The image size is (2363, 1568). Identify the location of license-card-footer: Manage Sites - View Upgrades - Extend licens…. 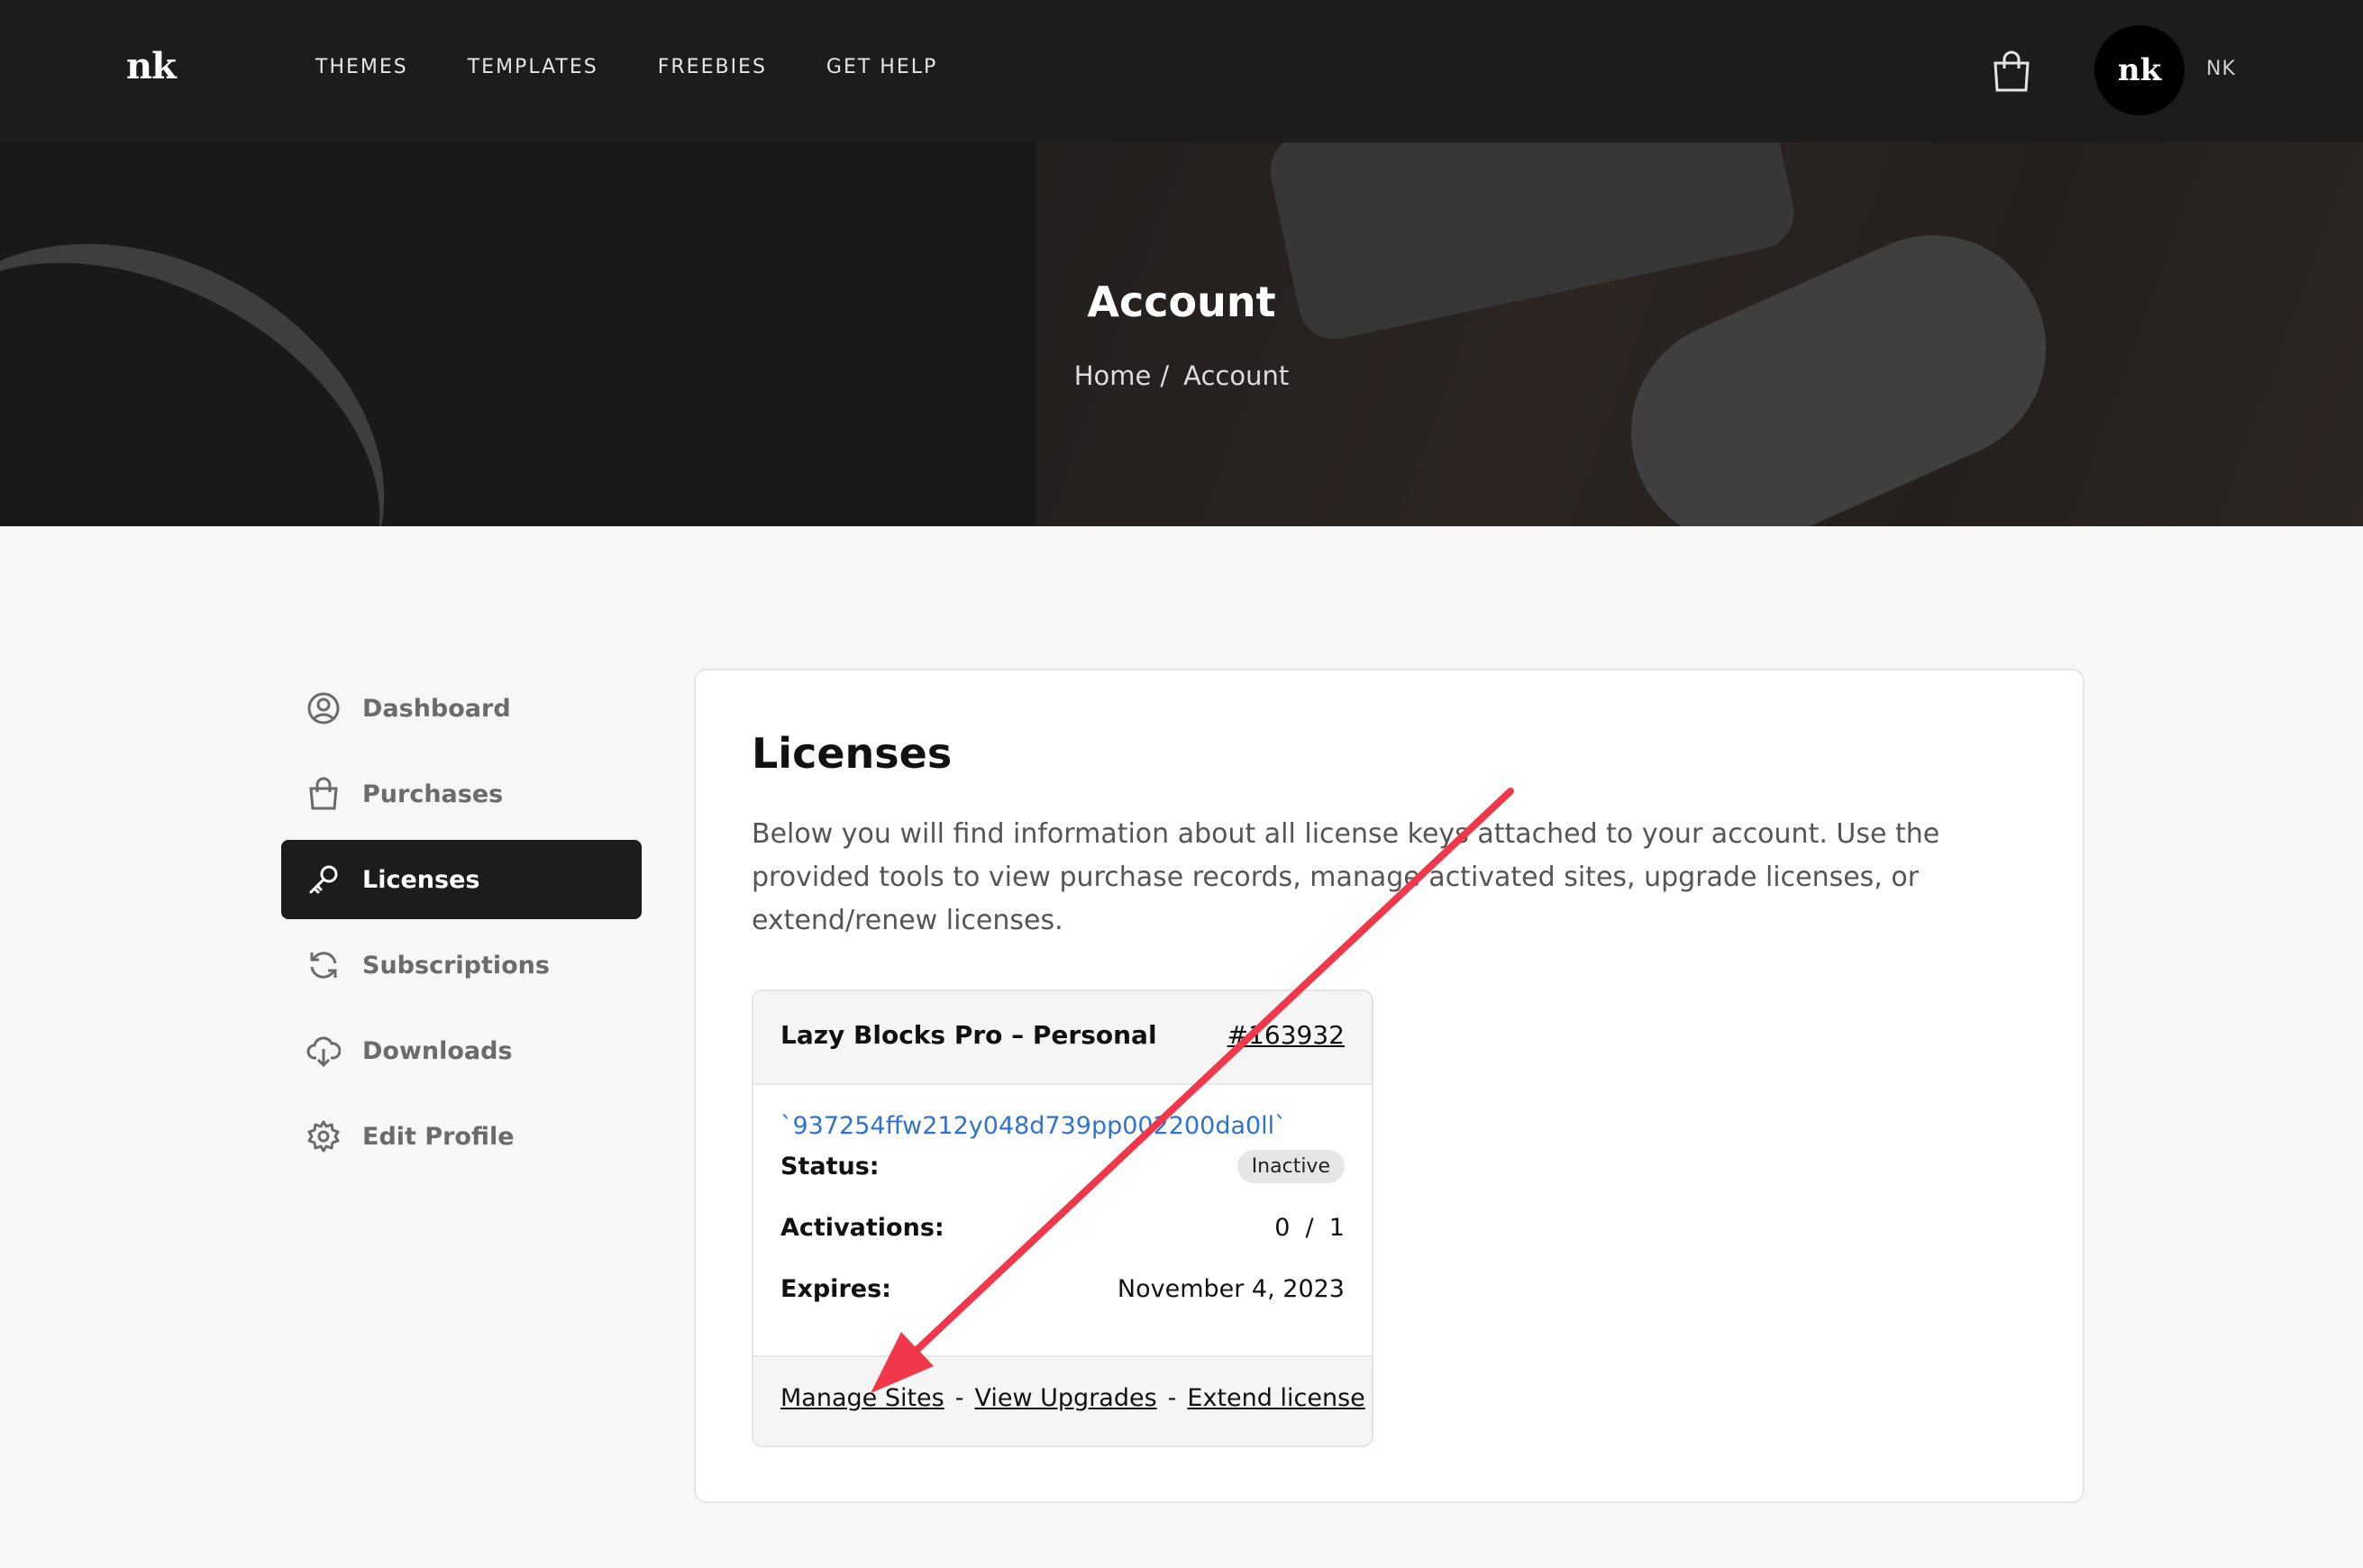
(1062, 1400).